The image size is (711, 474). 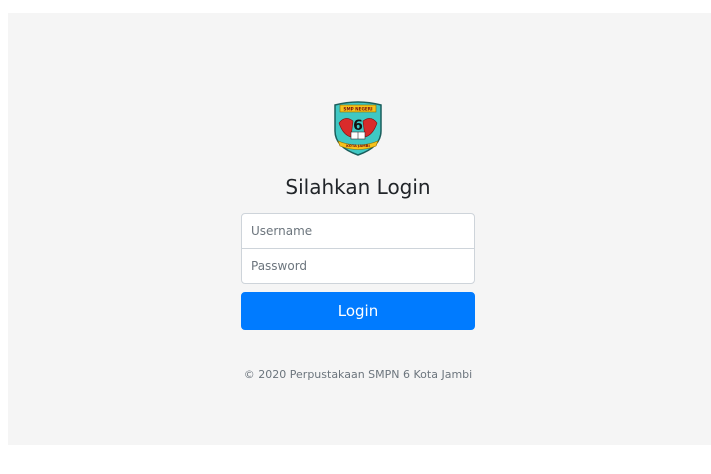 I want to click on password-input, so click(x=358, y=266).